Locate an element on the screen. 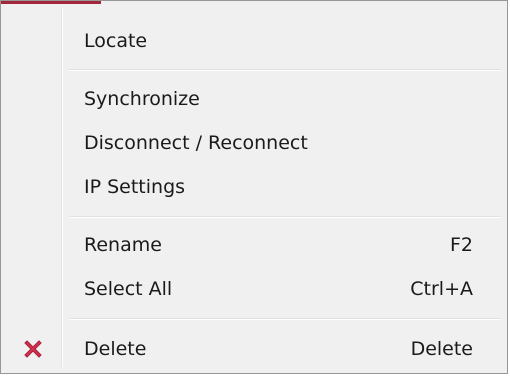 This screenshot has height=376, width=510. menu-item-label: Locate is located at coordinates (116, 41).